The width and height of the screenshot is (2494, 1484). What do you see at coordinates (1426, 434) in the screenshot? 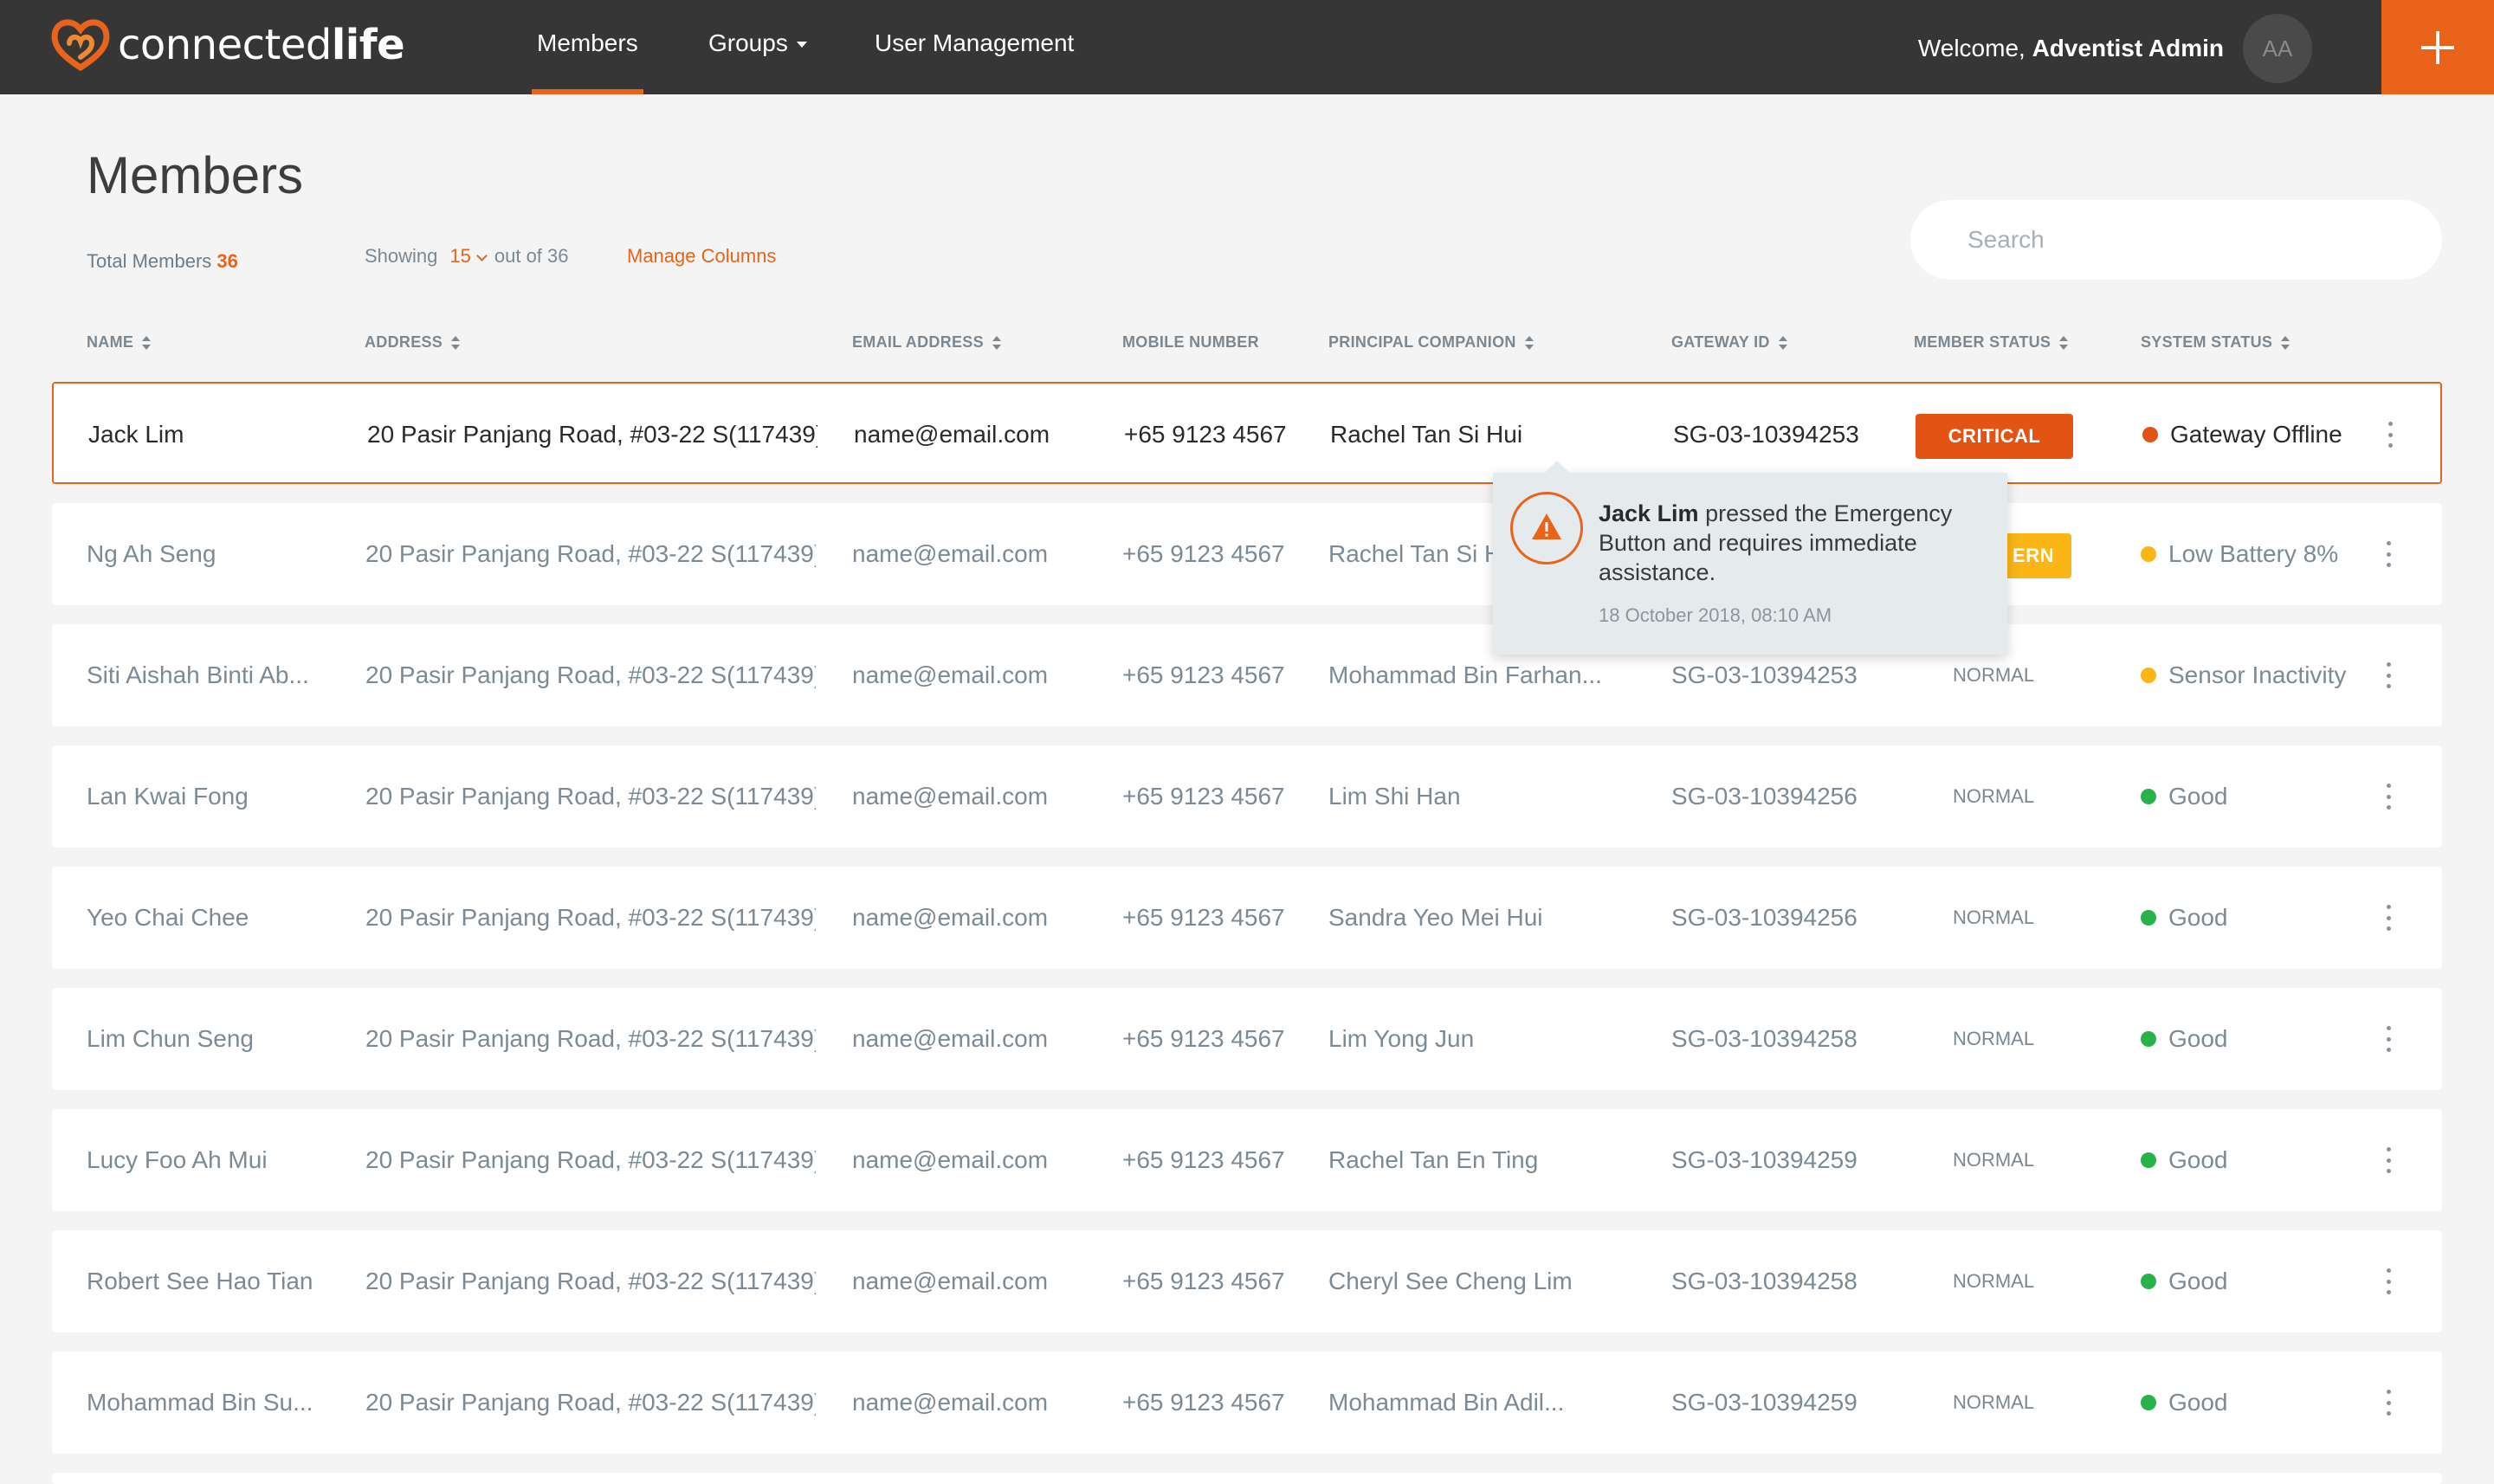
I see `principal-companion: Rachel Tan Si Hui` at bounding box center [1426, 434].